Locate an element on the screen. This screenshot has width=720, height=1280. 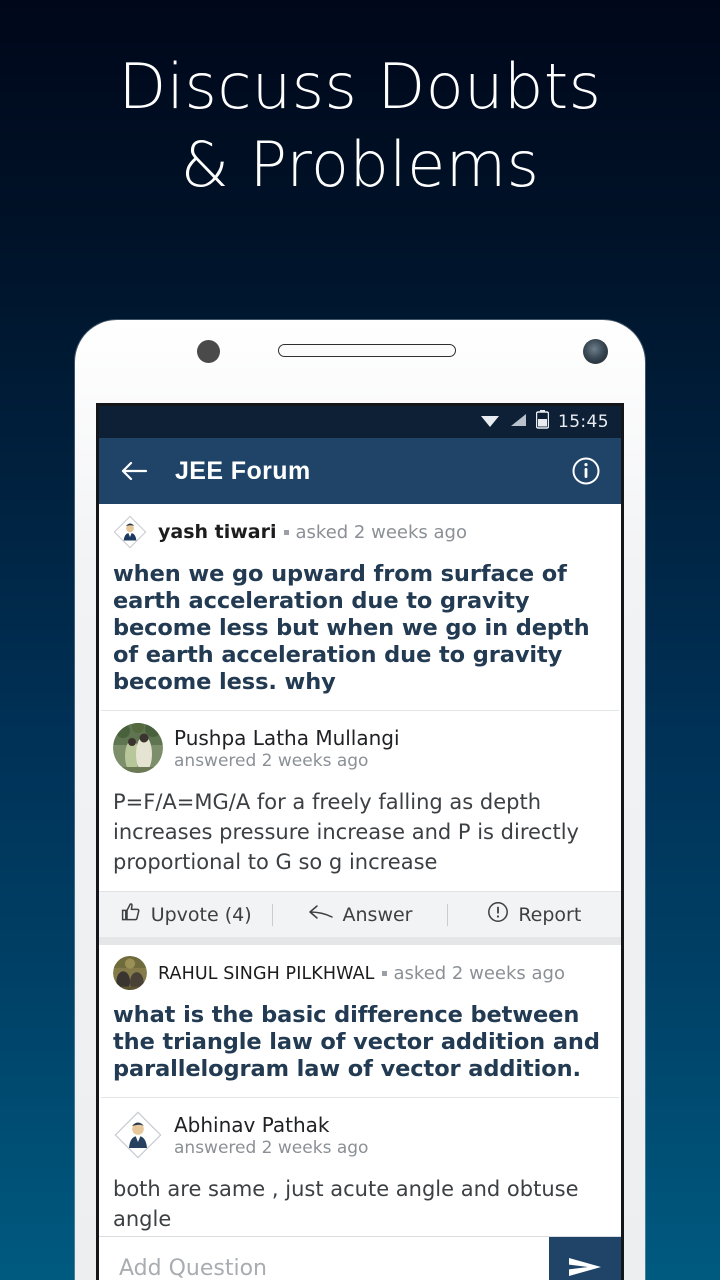
send-icon is located at coordinates (585, 1266).